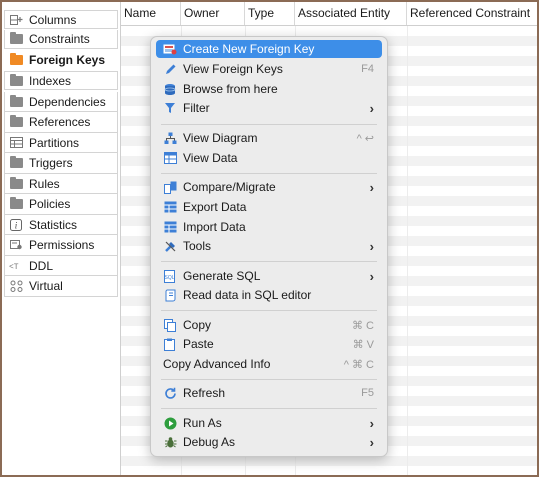 The width and height of the screenshot is (539, 477). Describe the element at coordinates (44, 183) in the screenshot. I see `sidebar-item-label: Rules` at that location.